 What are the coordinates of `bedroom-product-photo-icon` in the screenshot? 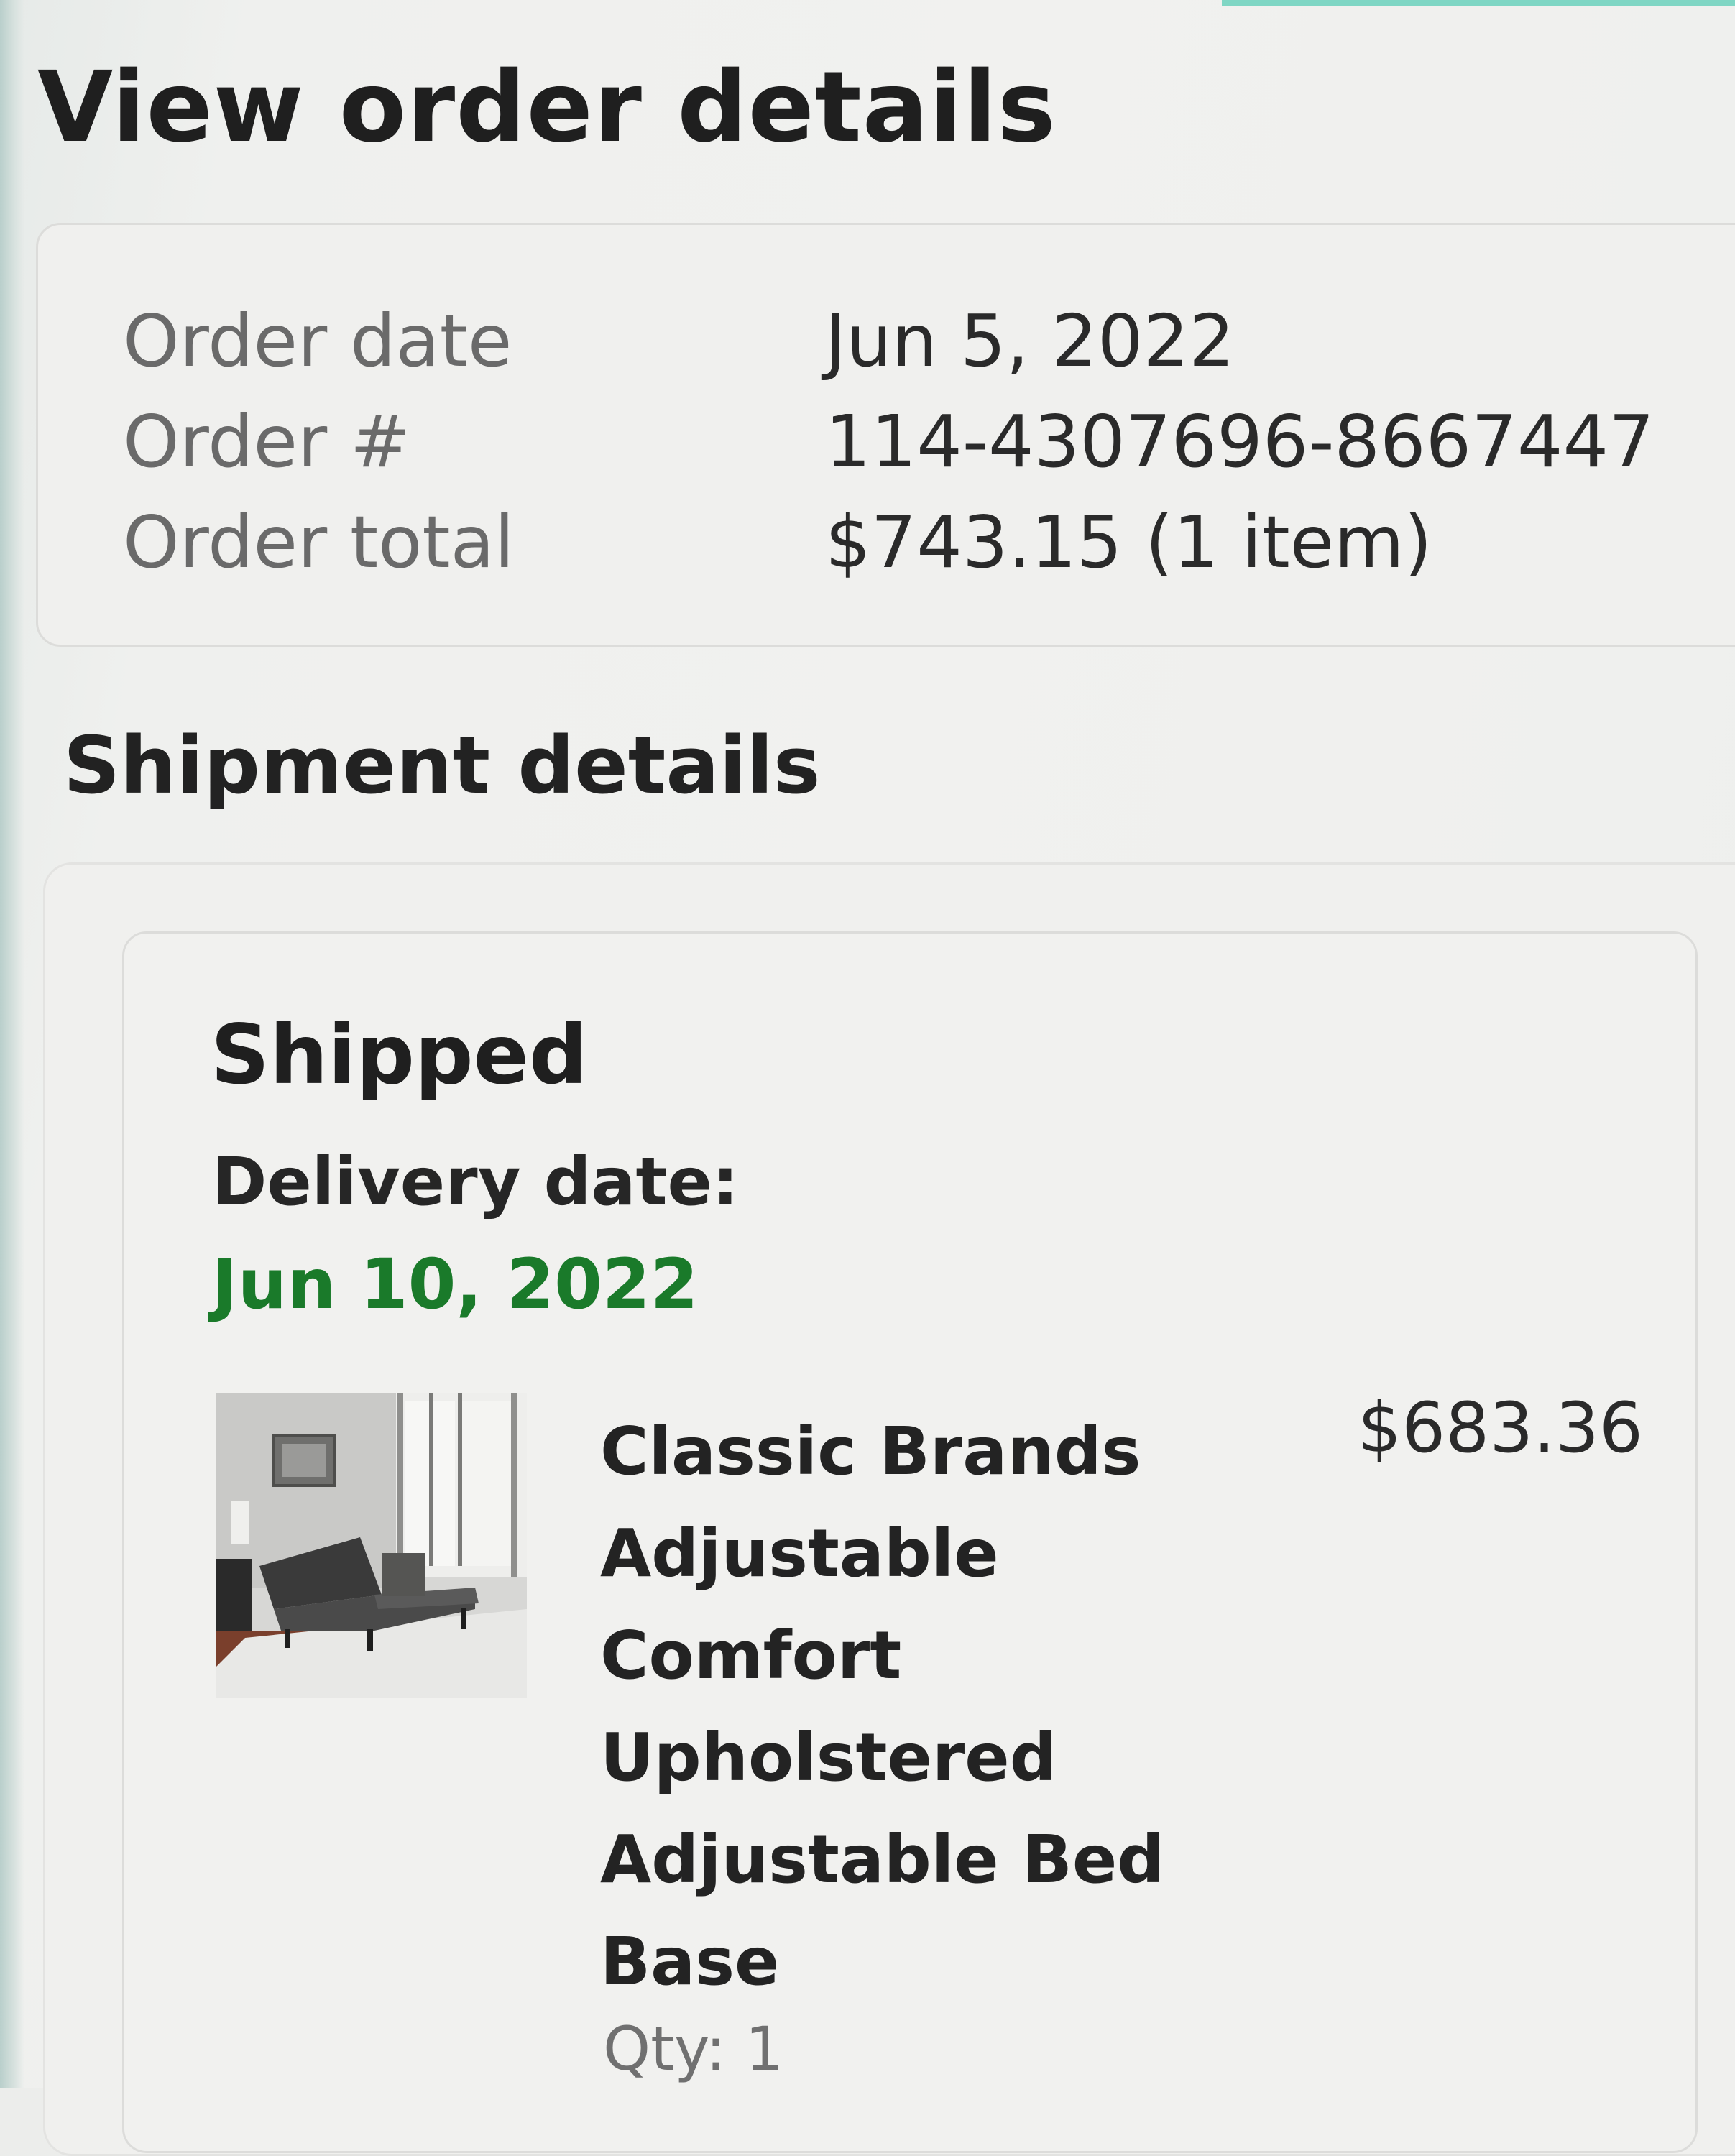 It's located at (371, 1545).